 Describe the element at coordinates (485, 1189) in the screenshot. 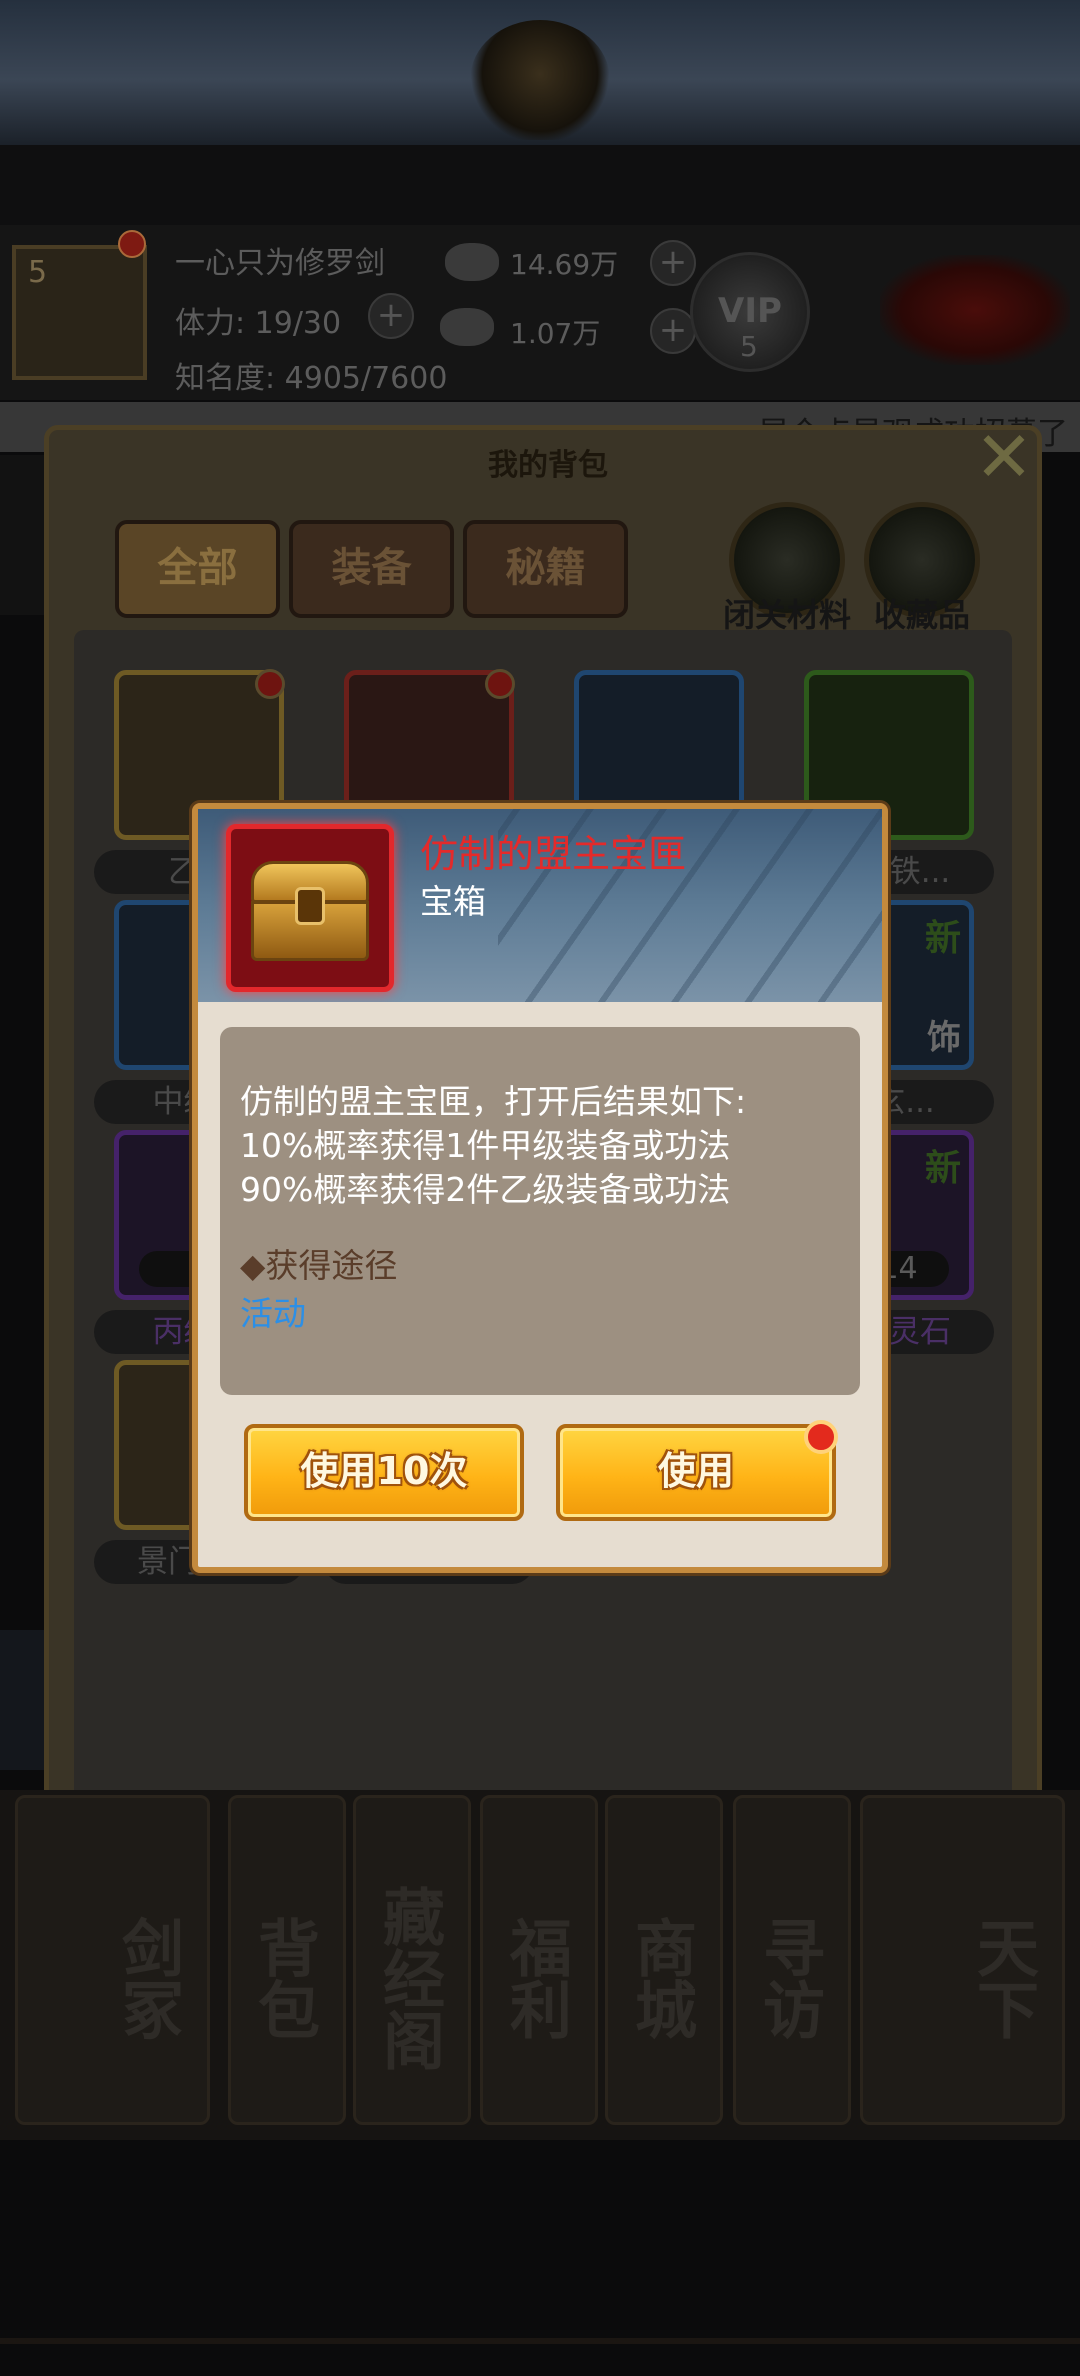

I see `description-line: 90%概率获得2件乙级装备或功法` at that location.